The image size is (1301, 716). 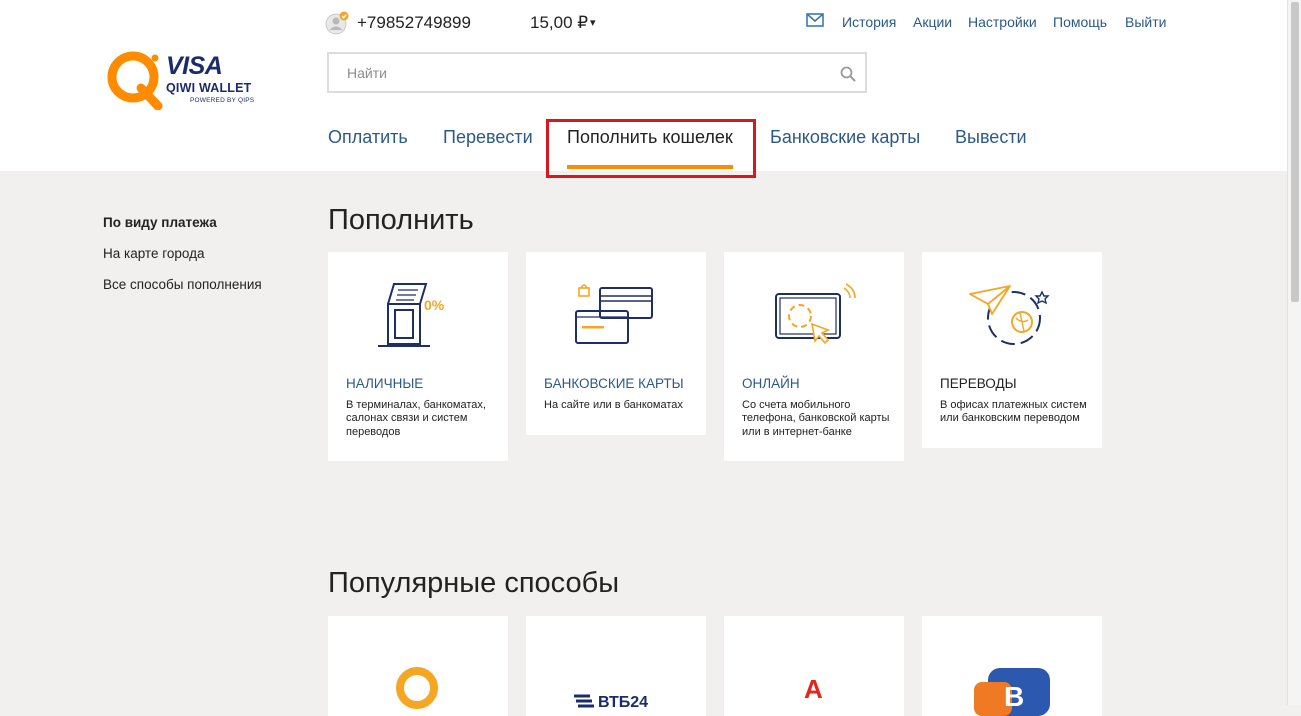 I want to click on sidebar-item-all-methods: Все способы пополнения, so click(x=182, y=284).